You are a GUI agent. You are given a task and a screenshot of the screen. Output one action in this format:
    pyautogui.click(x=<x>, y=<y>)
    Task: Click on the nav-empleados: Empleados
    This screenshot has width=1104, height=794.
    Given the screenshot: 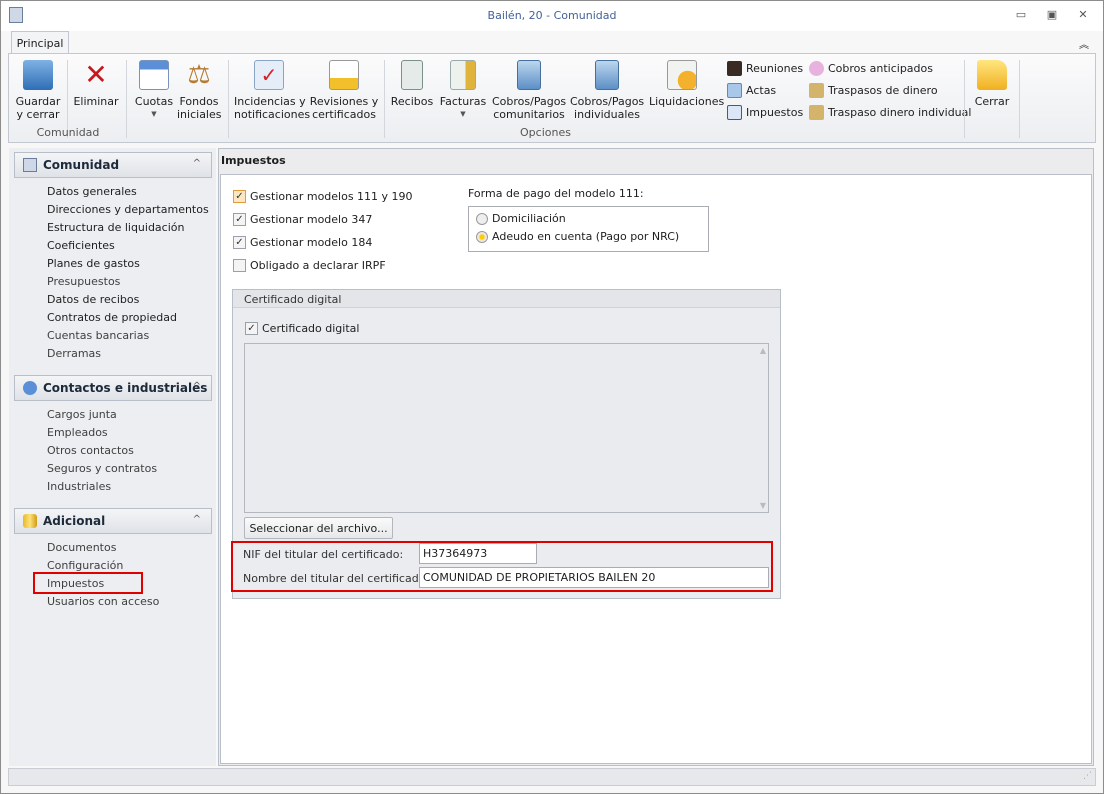 What is the action you would take?
    pyautogui.click(x=77, y=432)
    